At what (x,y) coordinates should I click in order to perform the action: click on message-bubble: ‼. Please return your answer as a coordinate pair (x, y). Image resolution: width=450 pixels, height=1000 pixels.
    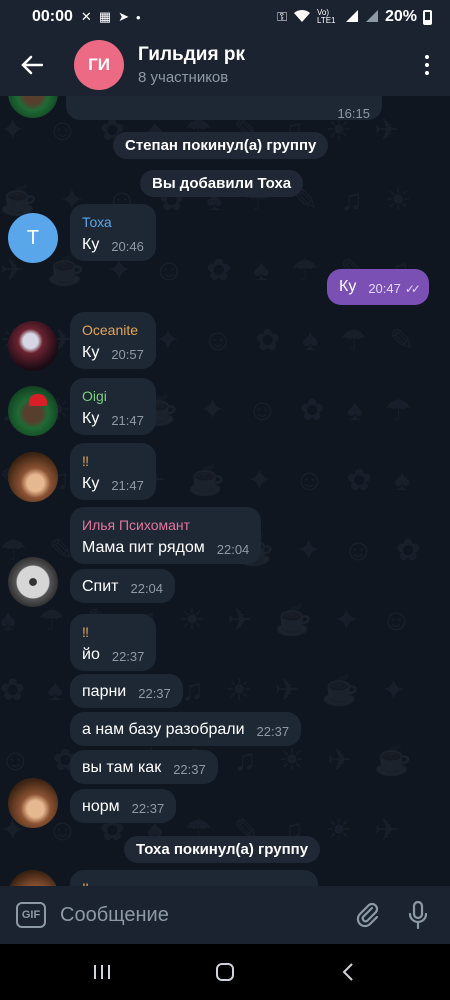
    Looking at the image, I should click on (194, 878).